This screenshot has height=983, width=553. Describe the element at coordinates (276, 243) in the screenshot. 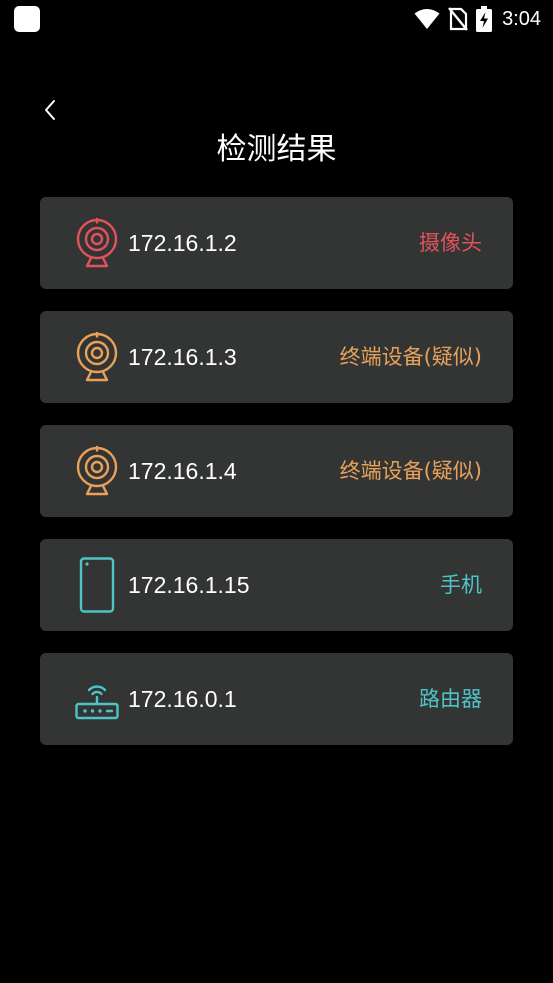

I see `device-card: 172.16.1.2 摄像头` at that location.